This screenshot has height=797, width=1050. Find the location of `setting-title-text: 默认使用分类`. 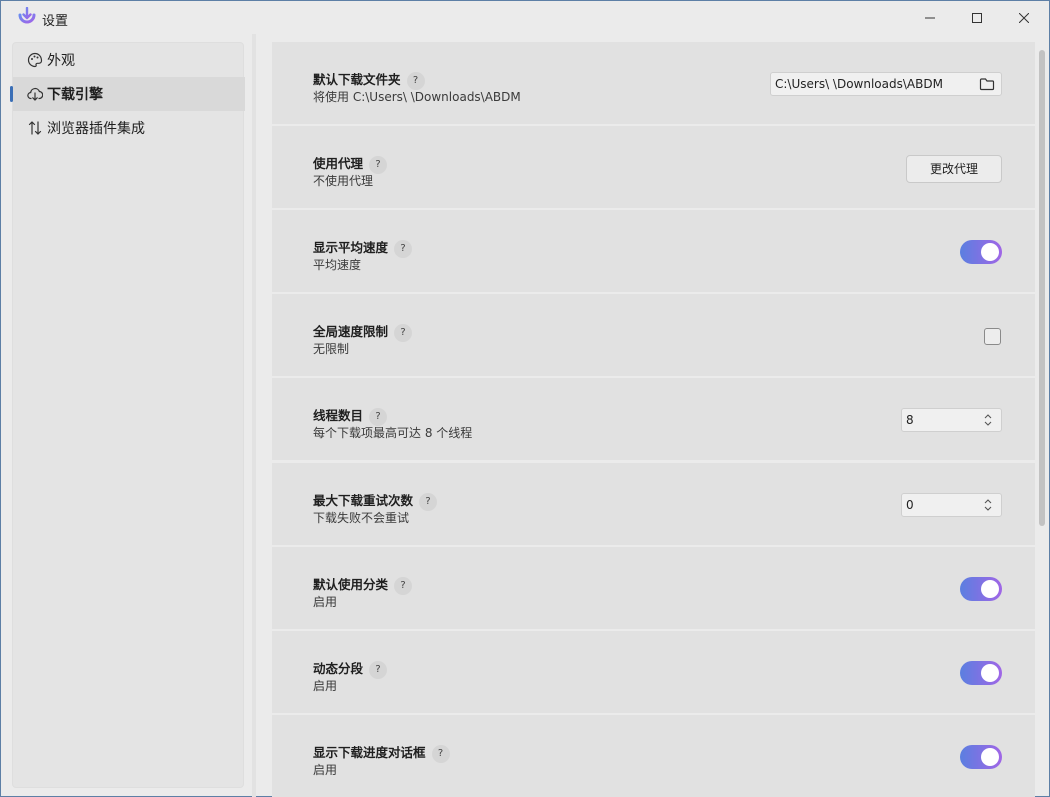

setting-title-text: 默认使用分类 is located at coordinates (351, 584).